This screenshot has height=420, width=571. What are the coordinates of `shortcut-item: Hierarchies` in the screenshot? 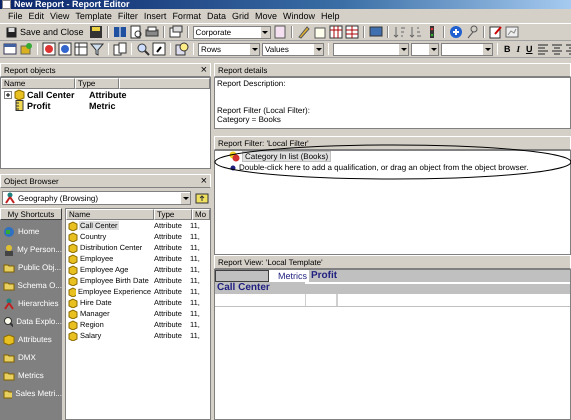 It's located at (38, 303).